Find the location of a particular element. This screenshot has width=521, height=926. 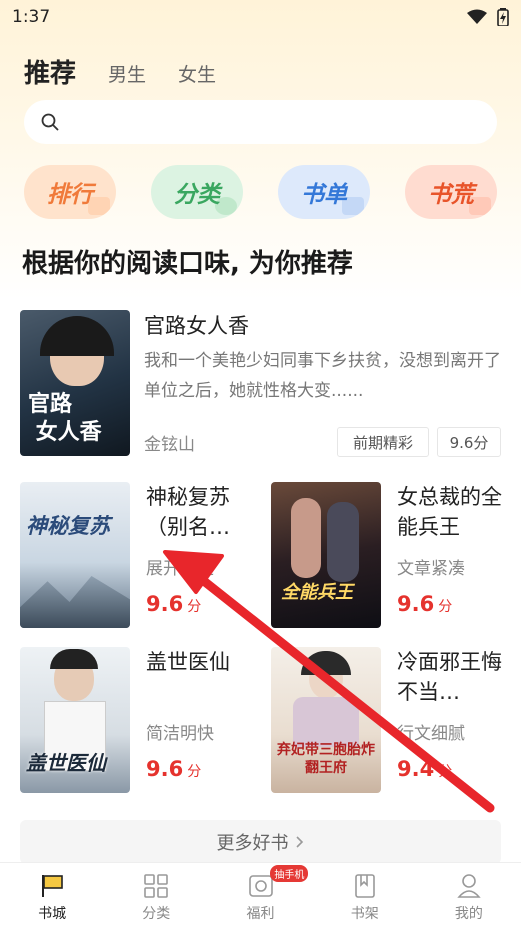

status-bar: 1:37 is located at coordinates (260, 17).